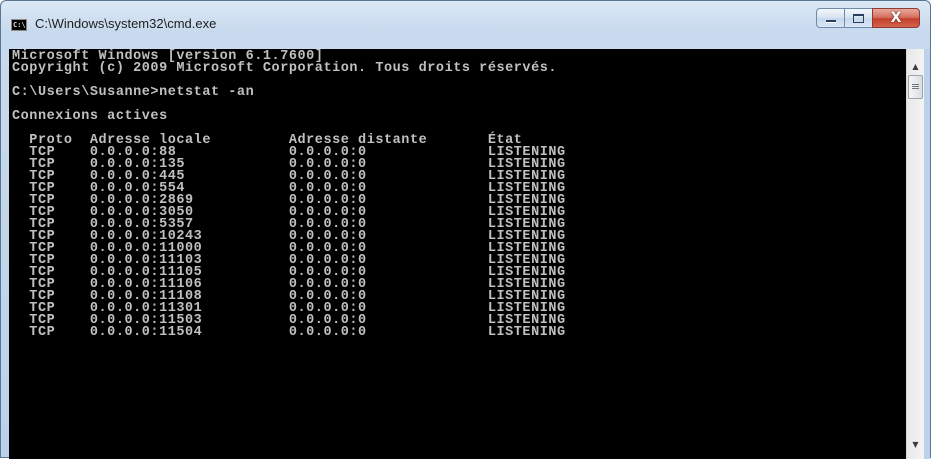 The height and width of the screenshot is (459, 931). What do you see at coordinates (90, 116) in the screenshot?
I see `console-line: Connexions actives` at bounding box center [90, 116].